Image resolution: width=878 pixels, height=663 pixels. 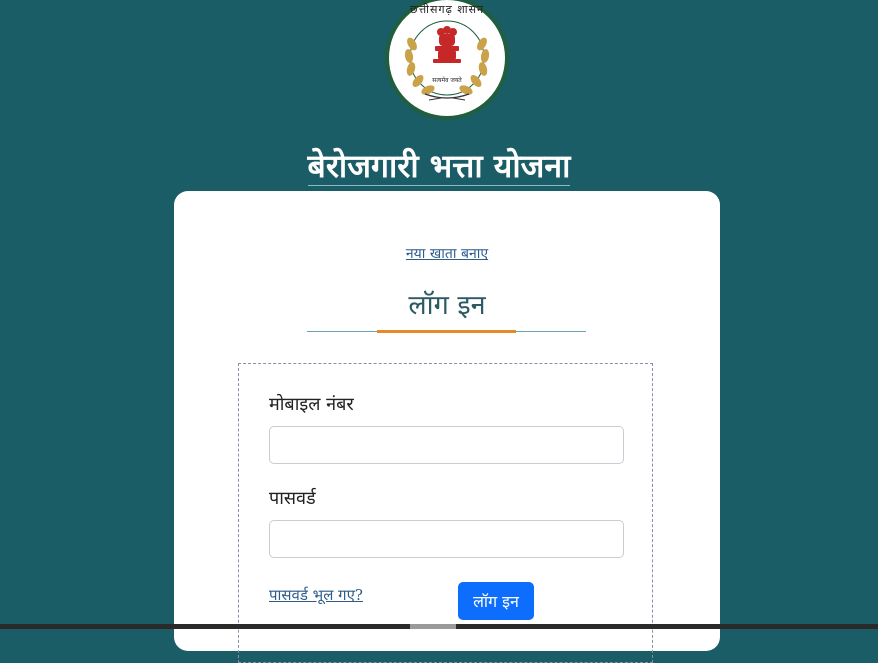 I want to click on page-title-text: बेरोजगारी भत्ता योजना, so click(x=439, y=166).